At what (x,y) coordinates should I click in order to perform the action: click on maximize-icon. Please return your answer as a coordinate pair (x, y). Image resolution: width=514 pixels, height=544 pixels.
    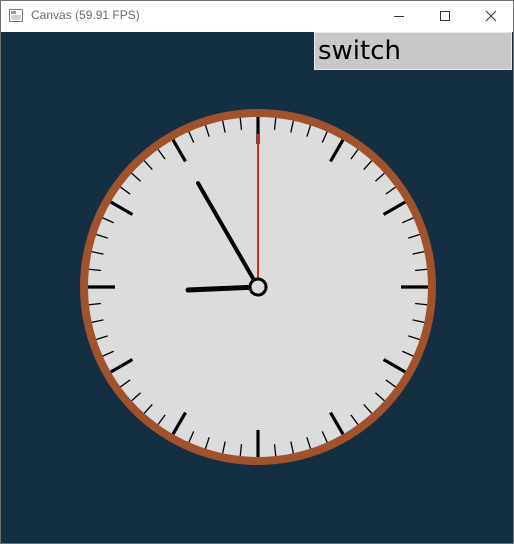
    Looking at the image, I should click on (445, 16).